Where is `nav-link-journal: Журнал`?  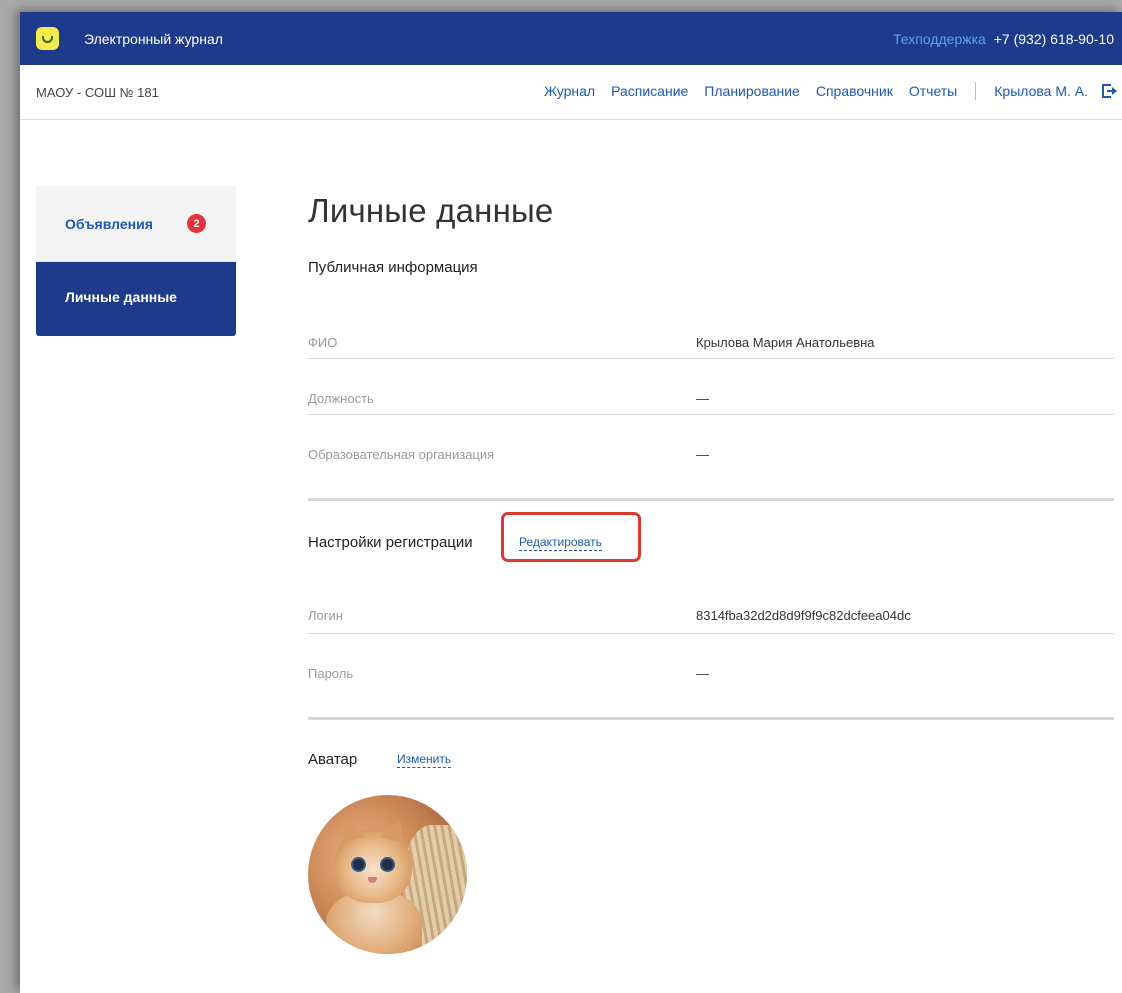
nav-link-journal: Журнал is located at coordinates (569, 91).